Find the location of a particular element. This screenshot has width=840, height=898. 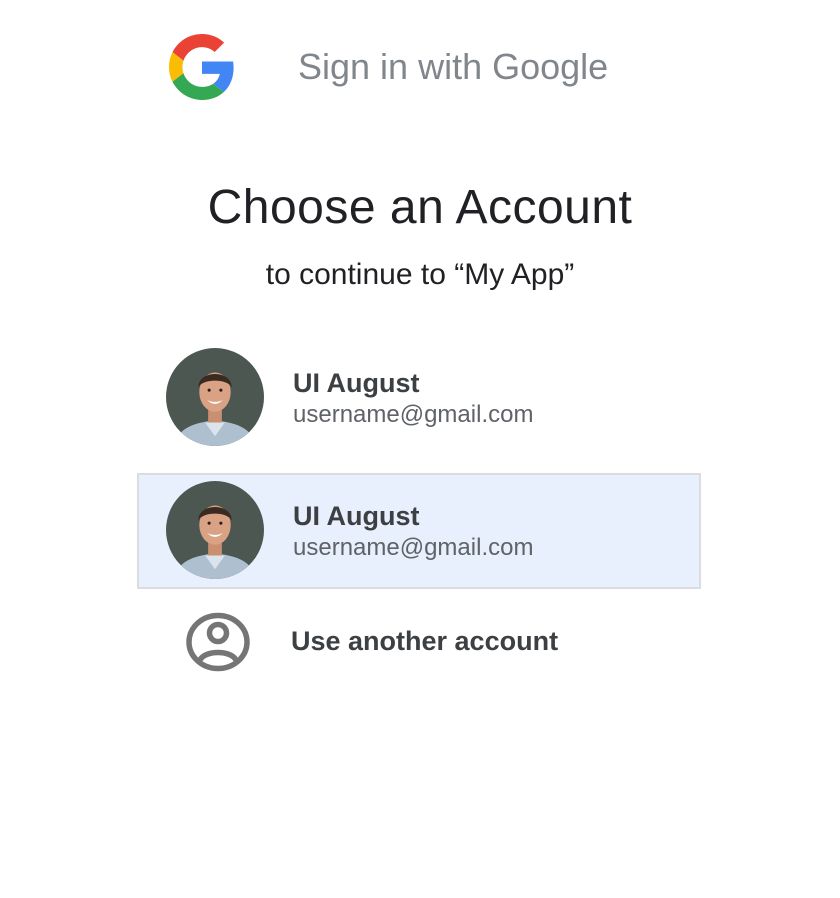

page-subtitle: to continue to “My App” is located at coordinates (420, 274).